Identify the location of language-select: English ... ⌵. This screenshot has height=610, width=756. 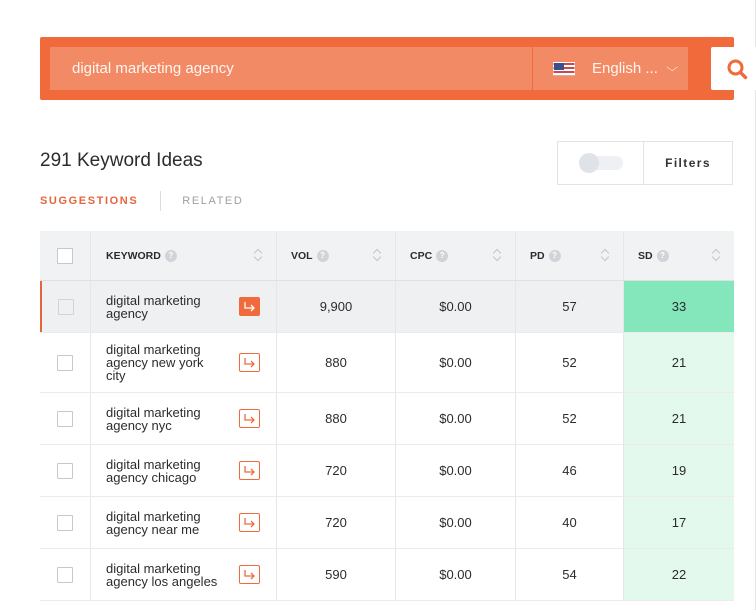
(610, 68).